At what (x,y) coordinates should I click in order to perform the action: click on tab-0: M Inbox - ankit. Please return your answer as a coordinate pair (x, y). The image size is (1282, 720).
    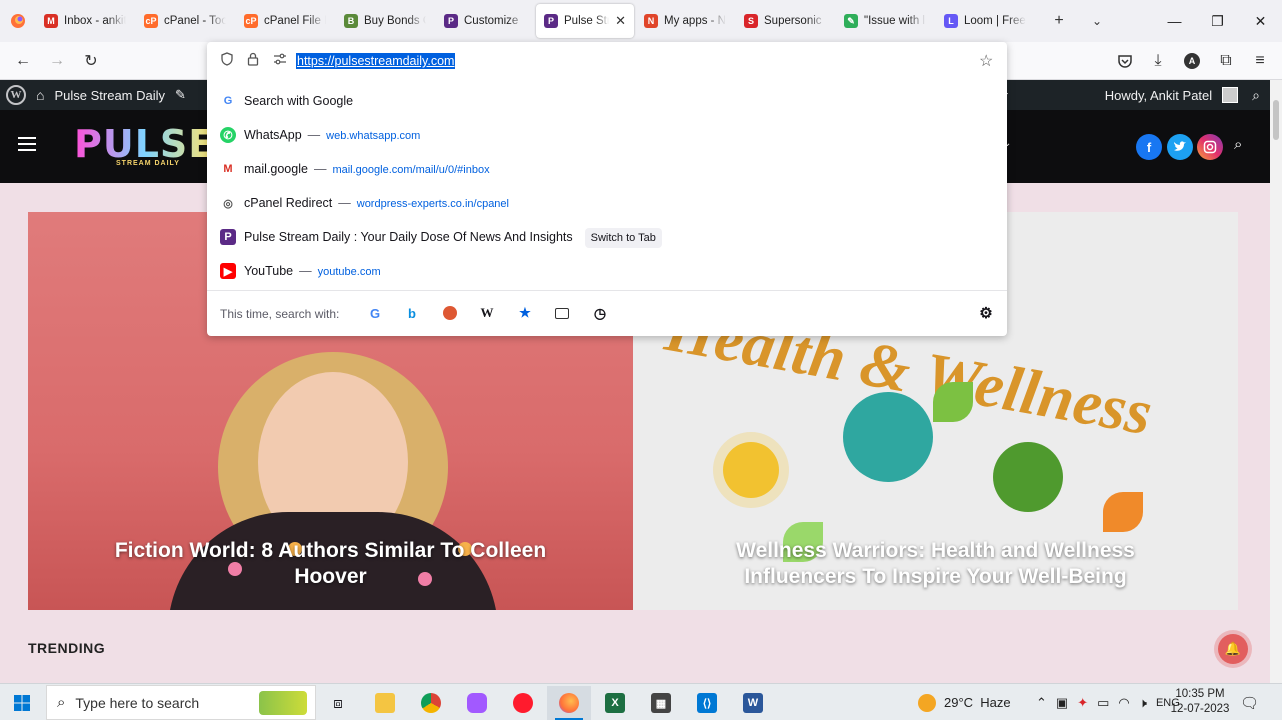
    Looking at the image, I should click on (85, 21).